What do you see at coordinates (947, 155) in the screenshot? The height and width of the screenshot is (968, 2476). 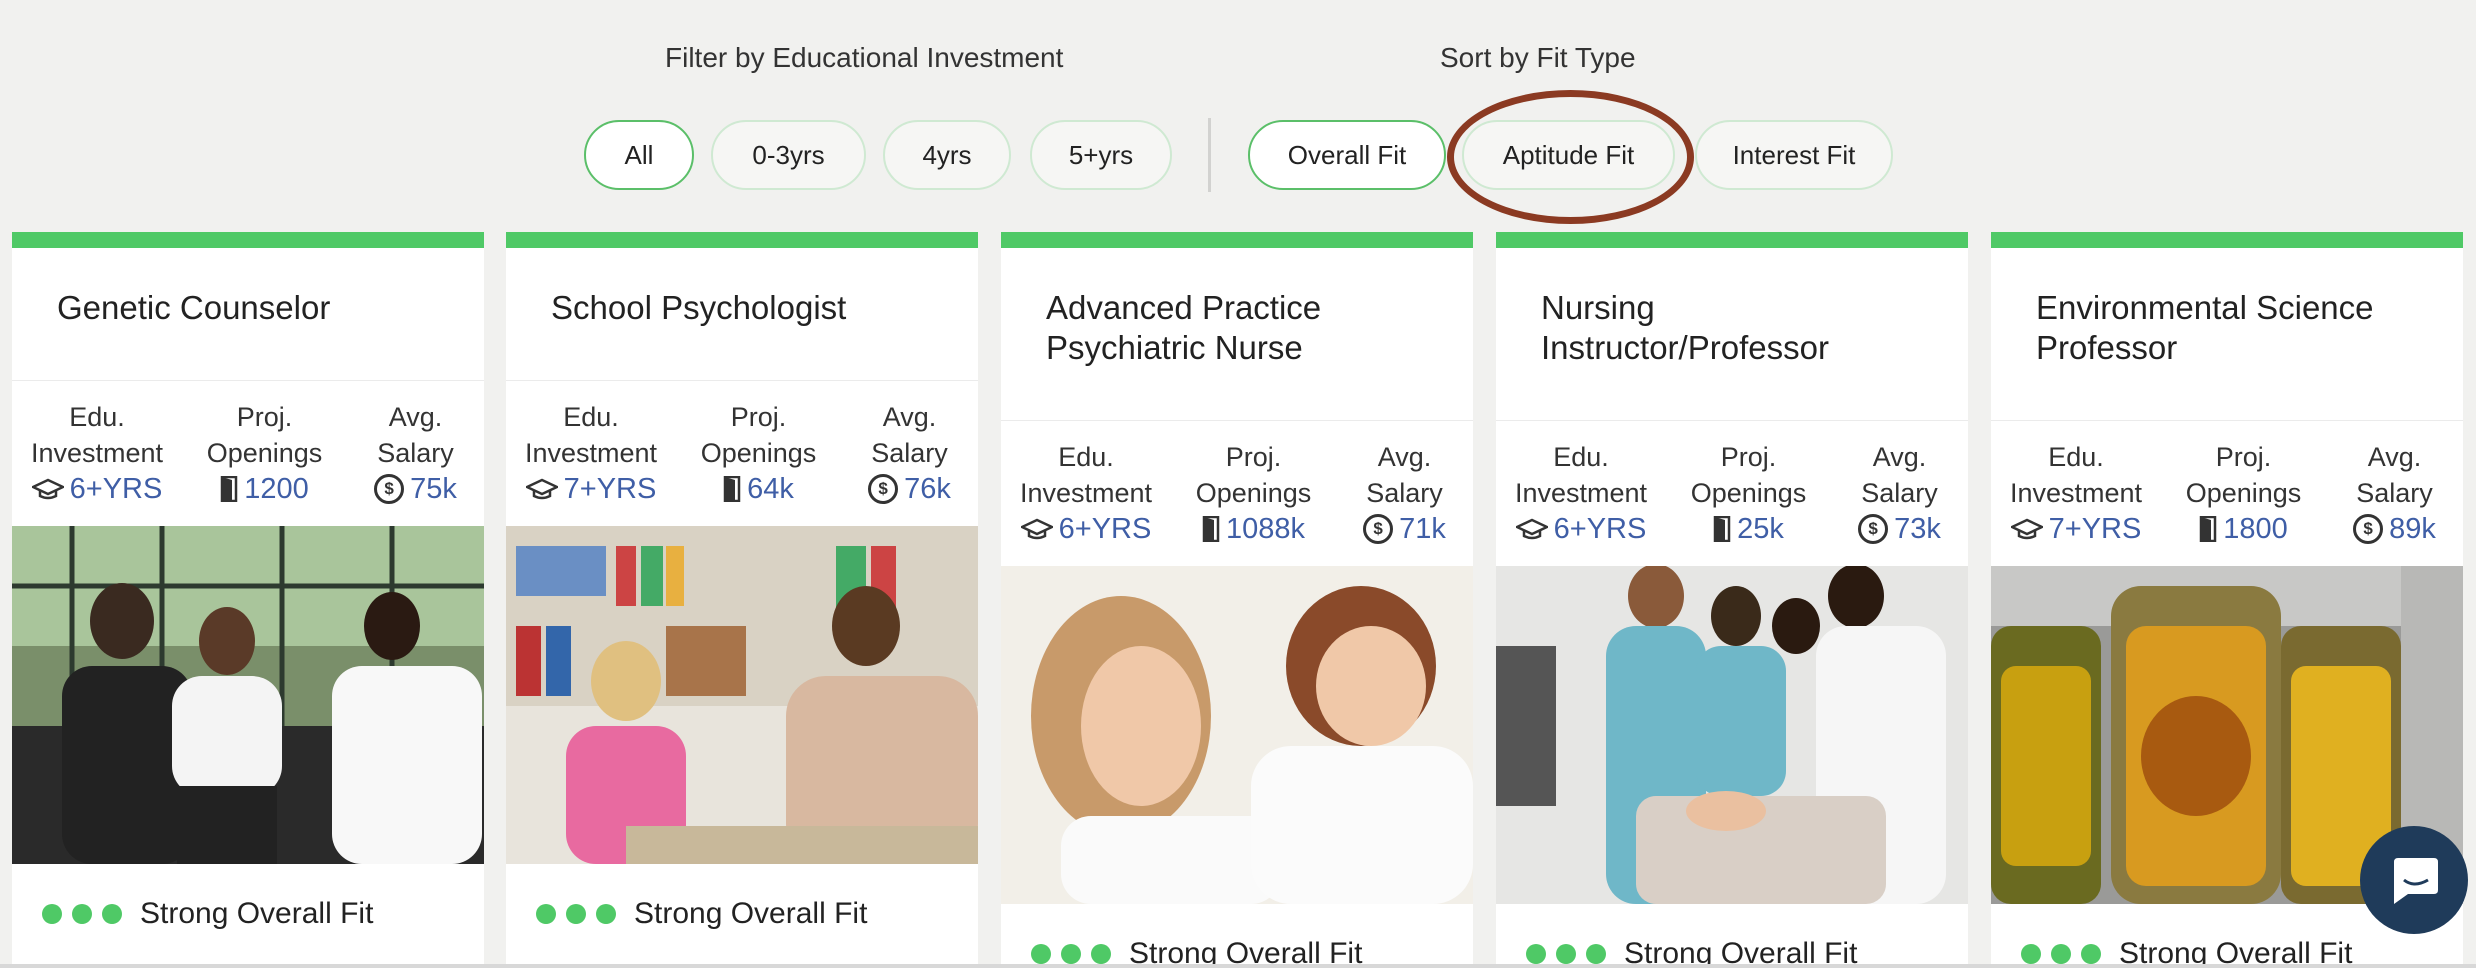 I see `filter-4yrs-button: 4yrs` at bounding box center [947, 155].